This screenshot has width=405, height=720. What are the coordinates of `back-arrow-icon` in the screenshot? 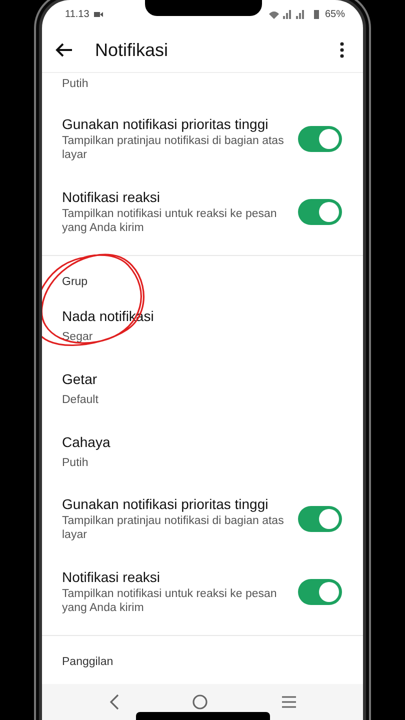 It's located at (64, 50).